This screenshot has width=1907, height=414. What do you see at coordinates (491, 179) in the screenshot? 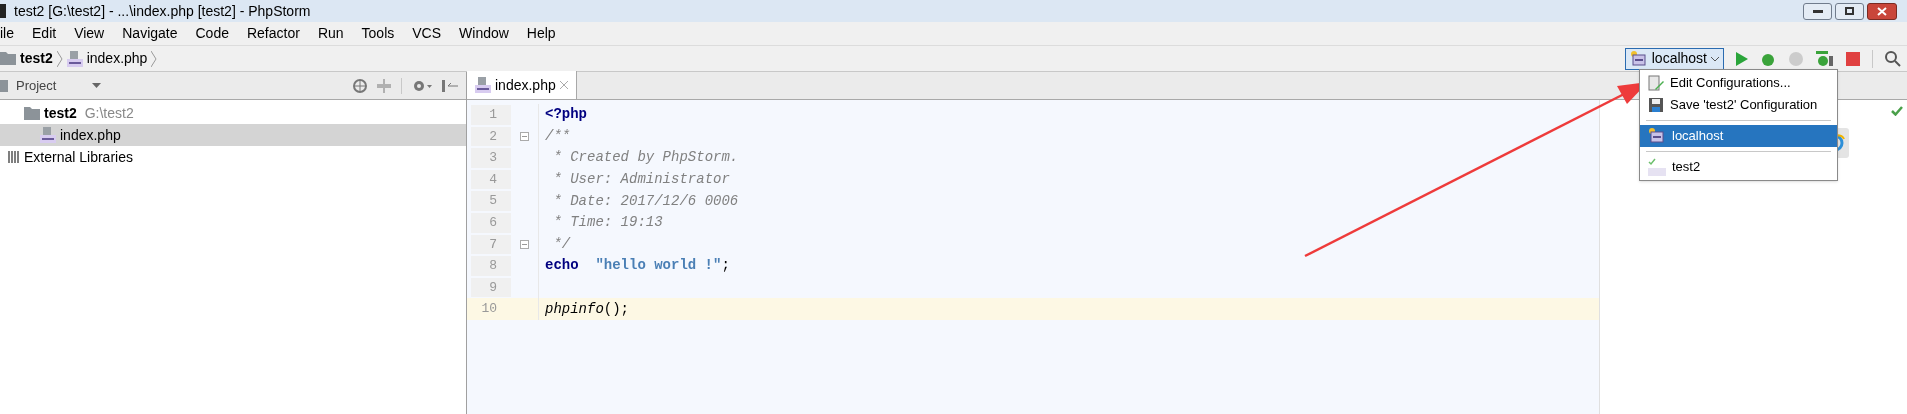
I see `line-number: 4` at bounding box center [491, 179].